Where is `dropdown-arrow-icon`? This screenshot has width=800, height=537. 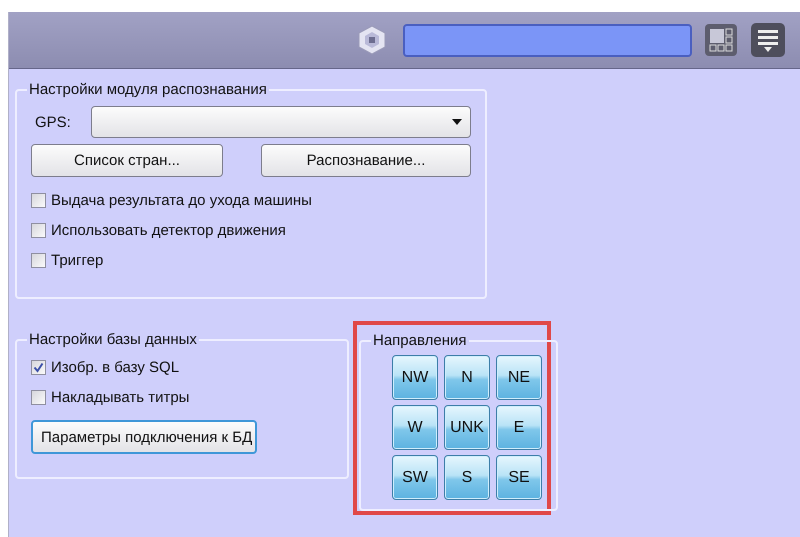
dropdown-arrow-icon is located at coordinates (457, 122).